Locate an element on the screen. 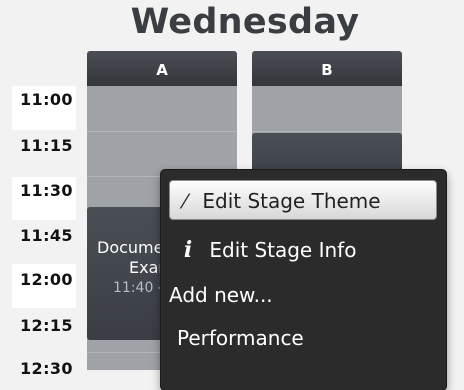 The width and height of the screenshot is (464, 390). time-label: 12:30 is located at coordinates (46, 368).